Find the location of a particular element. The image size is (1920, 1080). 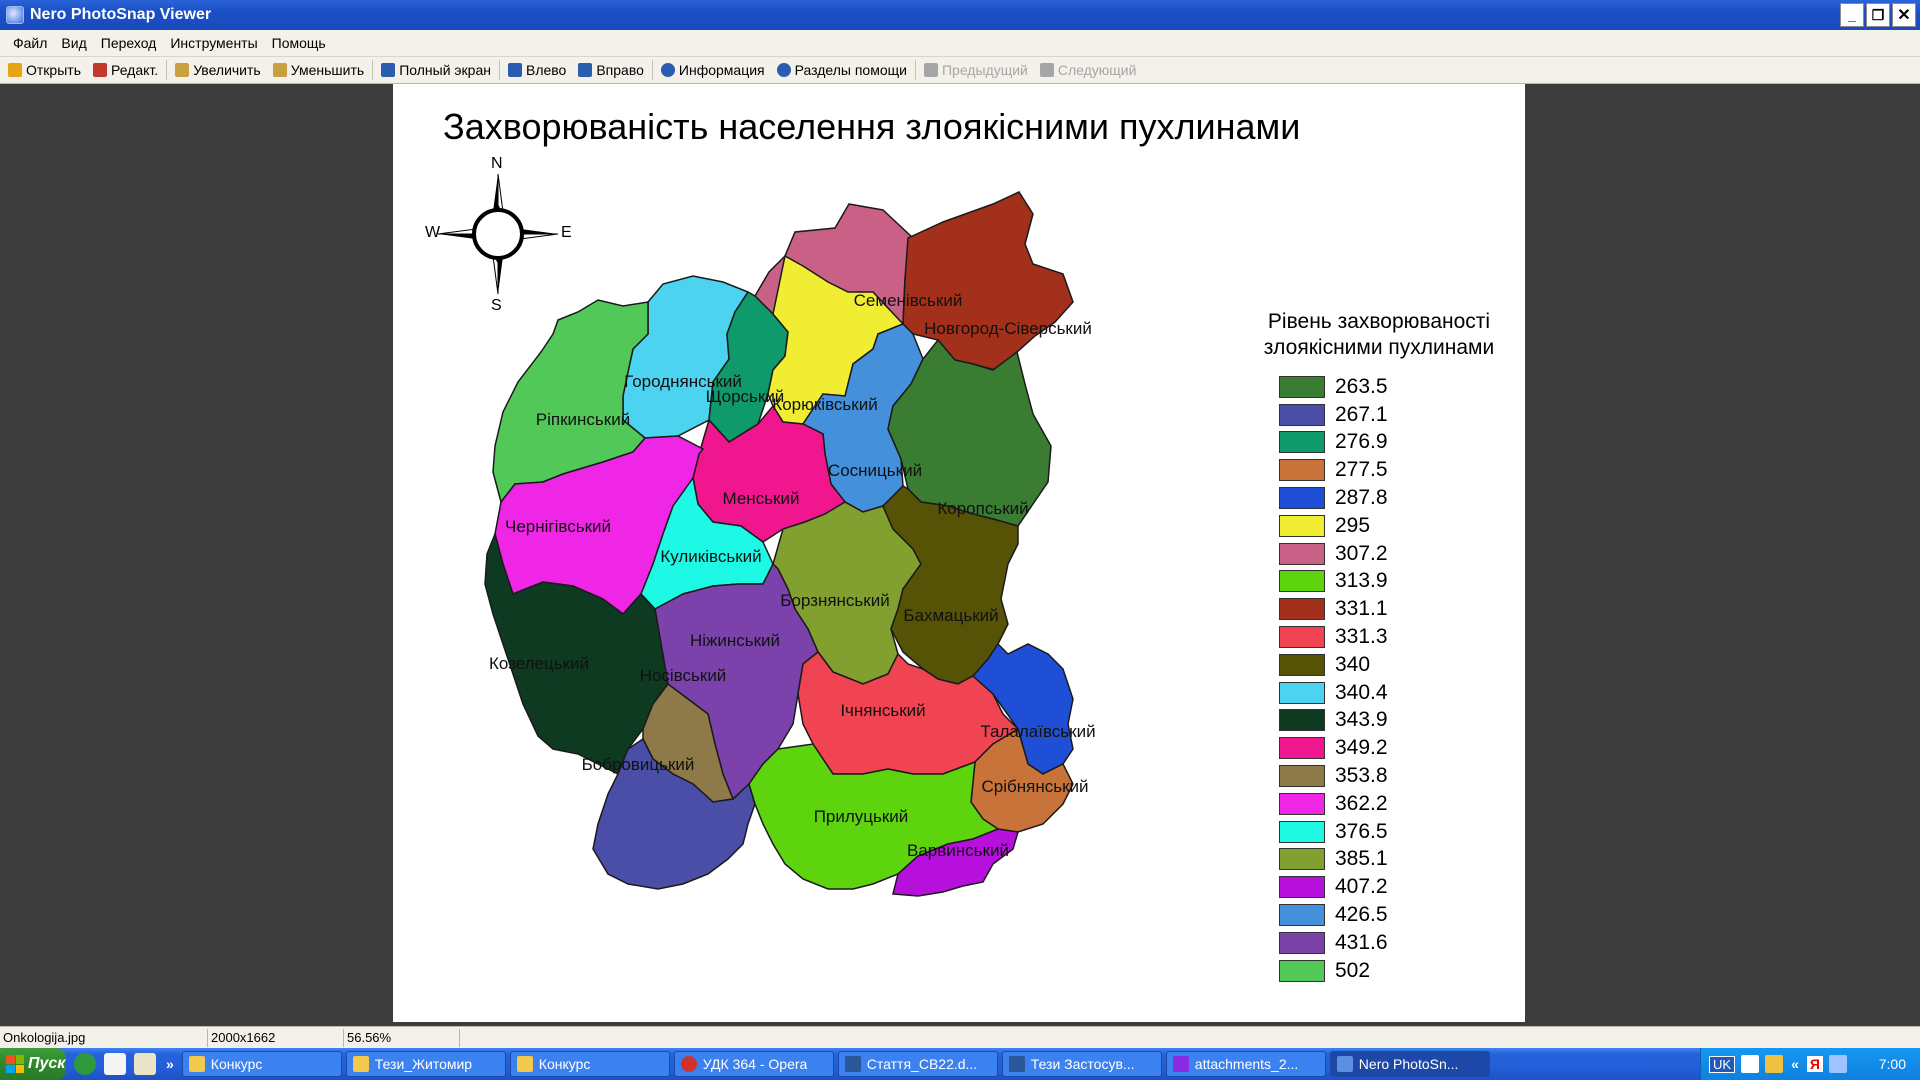

district-label: Прилуцький is located at coordinates (861, 816).